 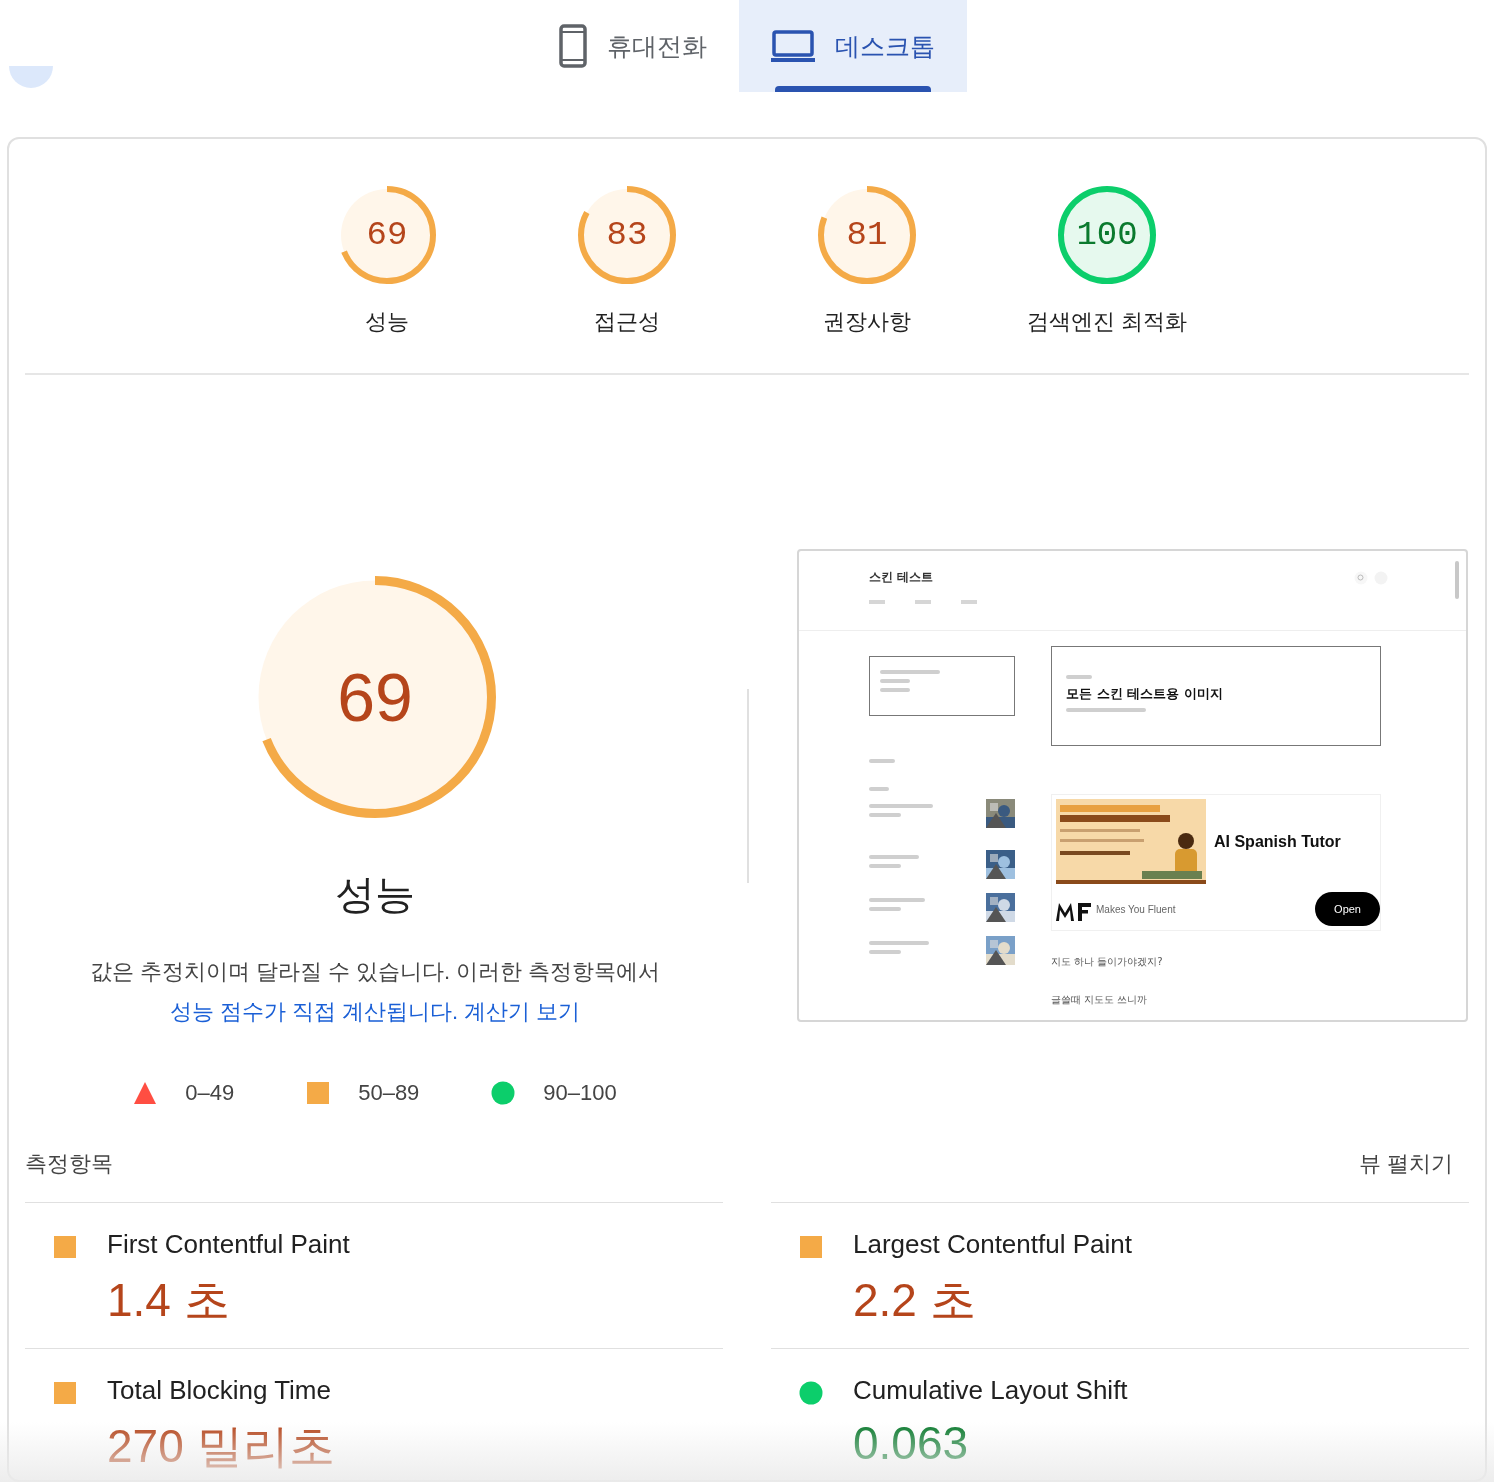 What do you see at coordinates (69, 1164) in the screenshot?
I see `section-title: 측정항목` at bounding box center [69, 1164].